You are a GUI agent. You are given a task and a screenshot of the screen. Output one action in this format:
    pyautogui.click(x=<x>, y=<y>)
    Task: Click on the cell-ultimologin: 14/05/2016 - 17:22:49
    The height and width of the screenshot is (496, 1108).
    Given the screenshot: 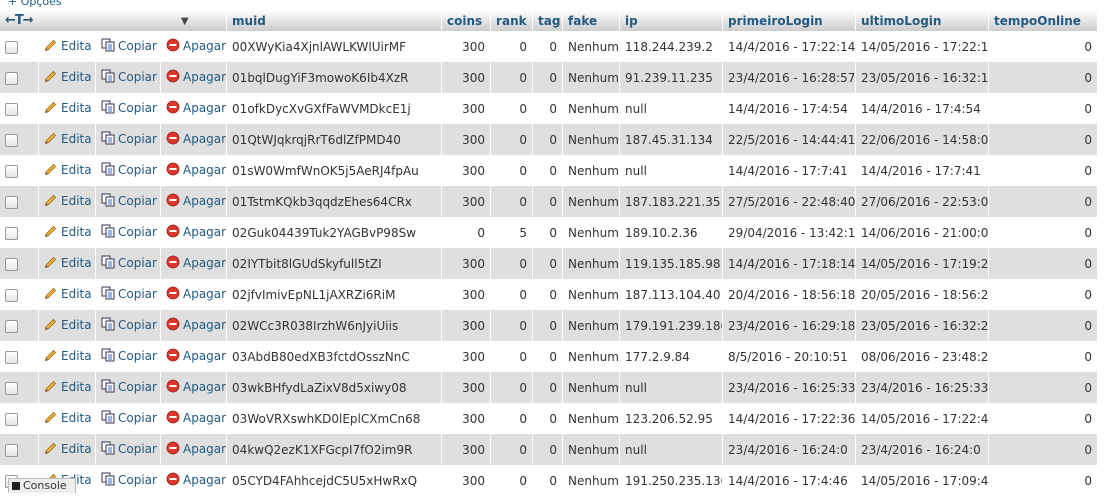 What is the action you would take?
    pyautogui.click(x=923, y=418)
    